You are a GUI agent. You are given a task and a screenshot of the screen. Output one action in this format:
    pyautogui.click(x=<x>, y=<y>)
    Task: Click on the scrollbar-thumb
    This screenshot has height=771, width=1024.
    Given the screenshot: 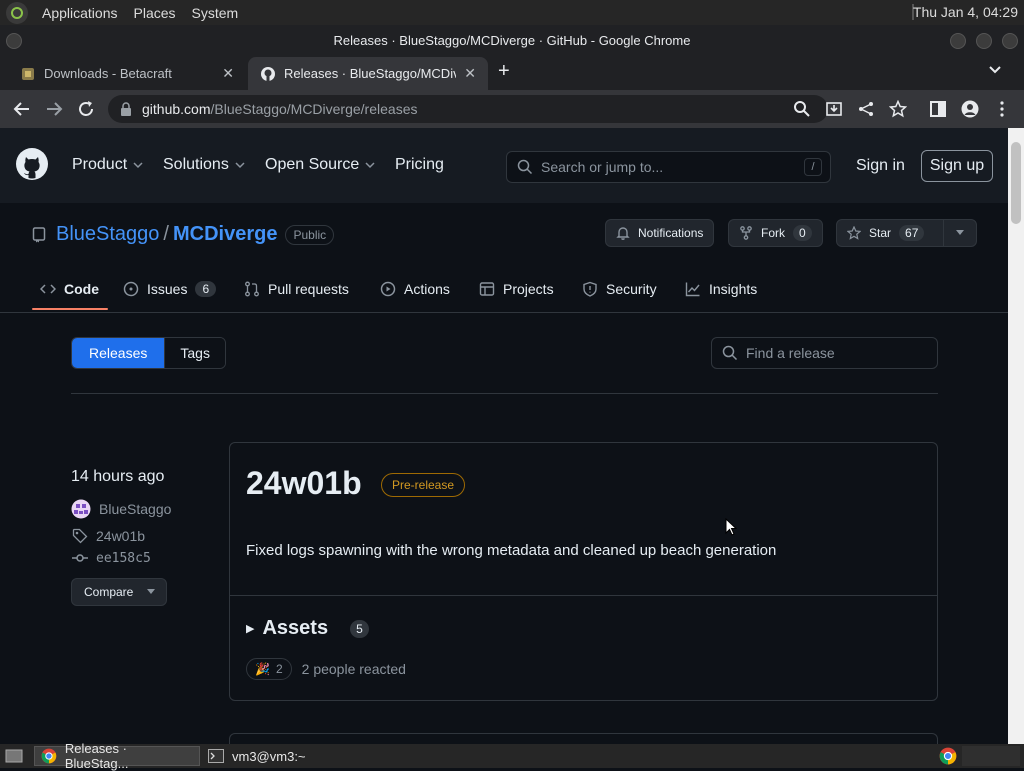 What is the action you would take?
    pyautogui.click(x=1016, y=183)
    